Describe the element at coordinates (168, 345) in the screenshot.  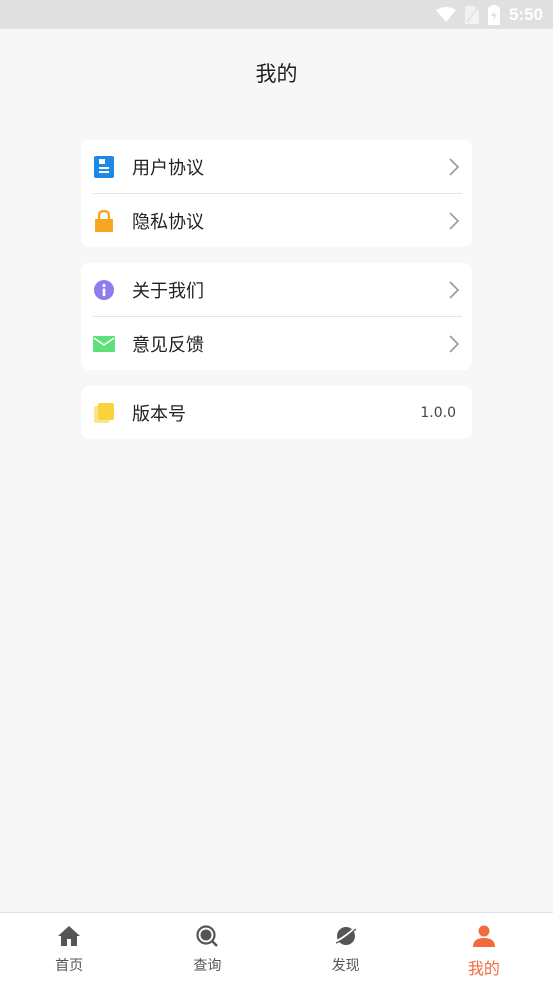
I see `feedback-label: 意见反馈` at that location.